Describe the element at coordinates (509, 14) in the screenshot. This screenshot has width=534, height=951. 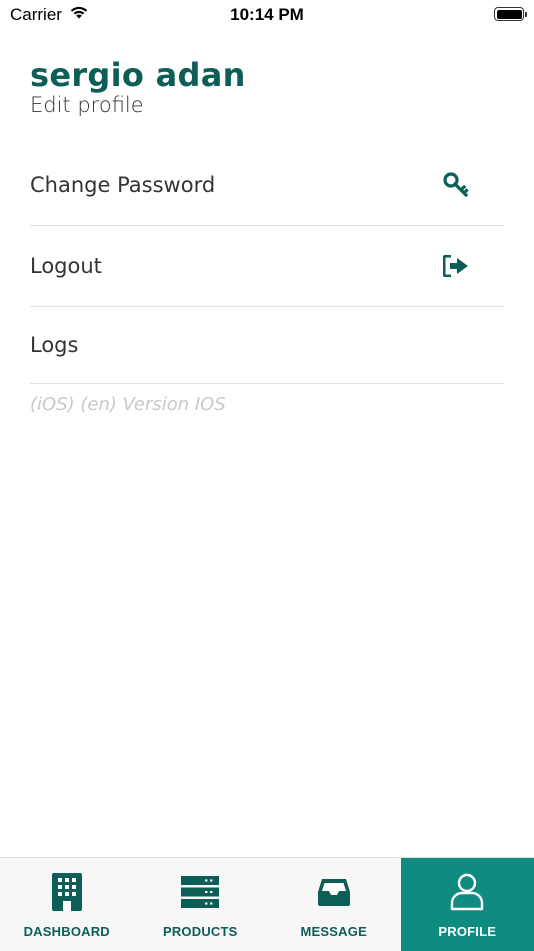
I see `battery-icon` at that location.